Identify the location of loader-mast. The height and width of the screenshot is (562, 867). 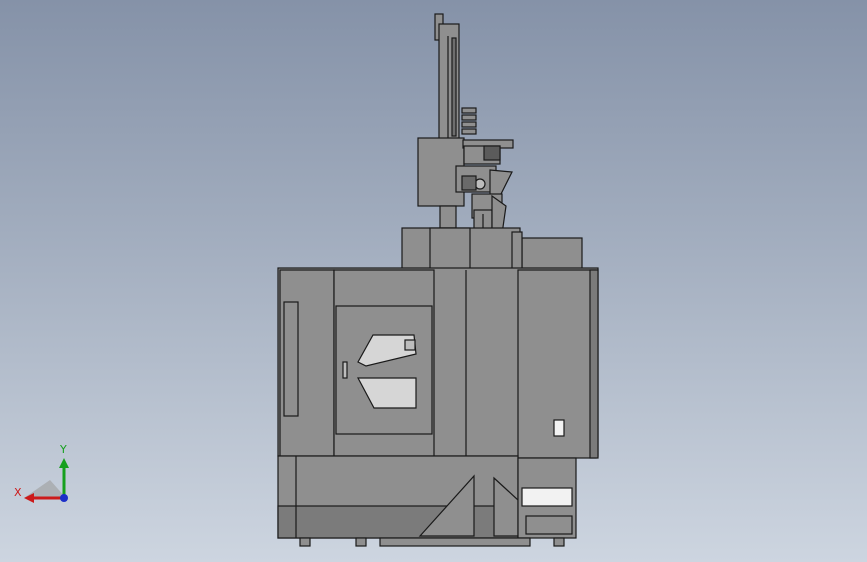
(455, 77).